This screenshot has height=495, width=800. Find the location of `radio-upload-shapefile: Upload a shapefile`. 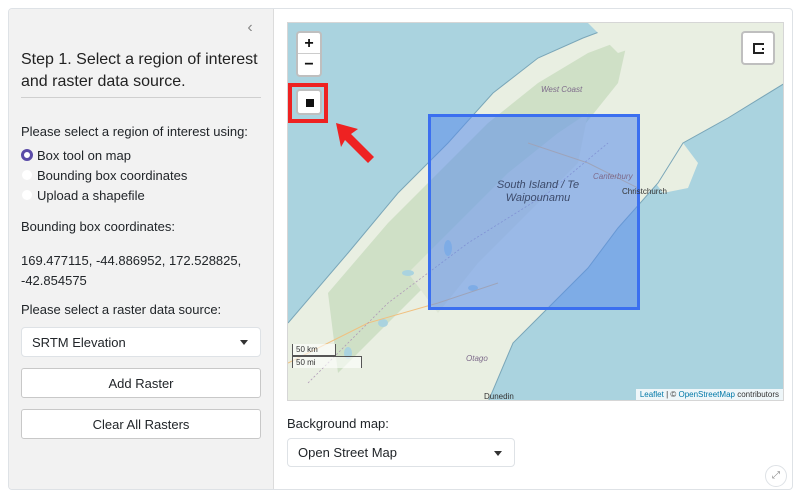

radio-upload-shapefile: Upload a shapefile is located at coordinates (83, 195).